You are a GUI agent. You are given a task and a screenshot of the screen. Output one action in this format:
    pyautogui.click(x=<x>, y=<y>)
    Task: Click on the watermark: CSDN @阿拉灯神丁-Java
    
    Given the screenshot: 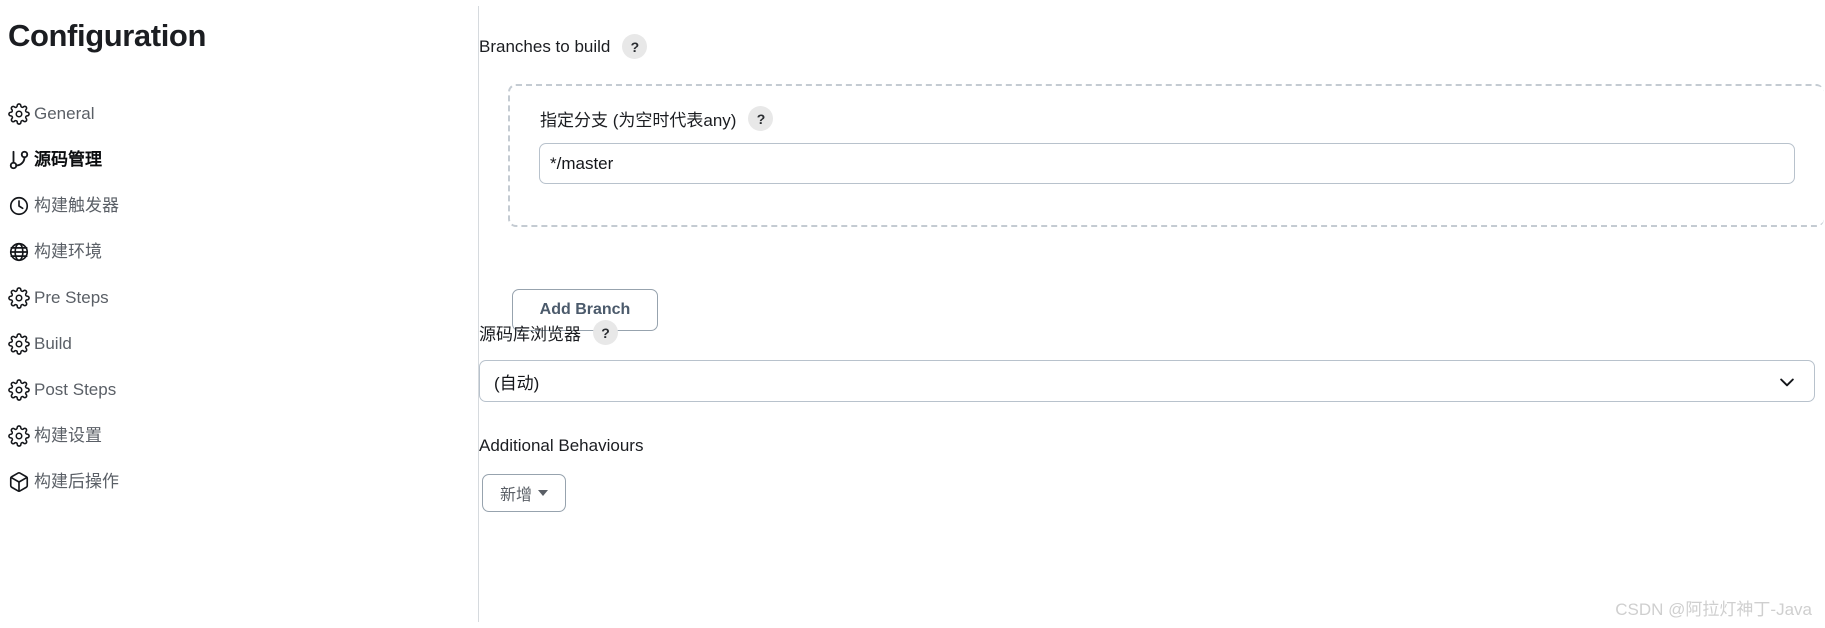 What is the action you would take?
    pyautogui.click(x=1713, y=609)
    